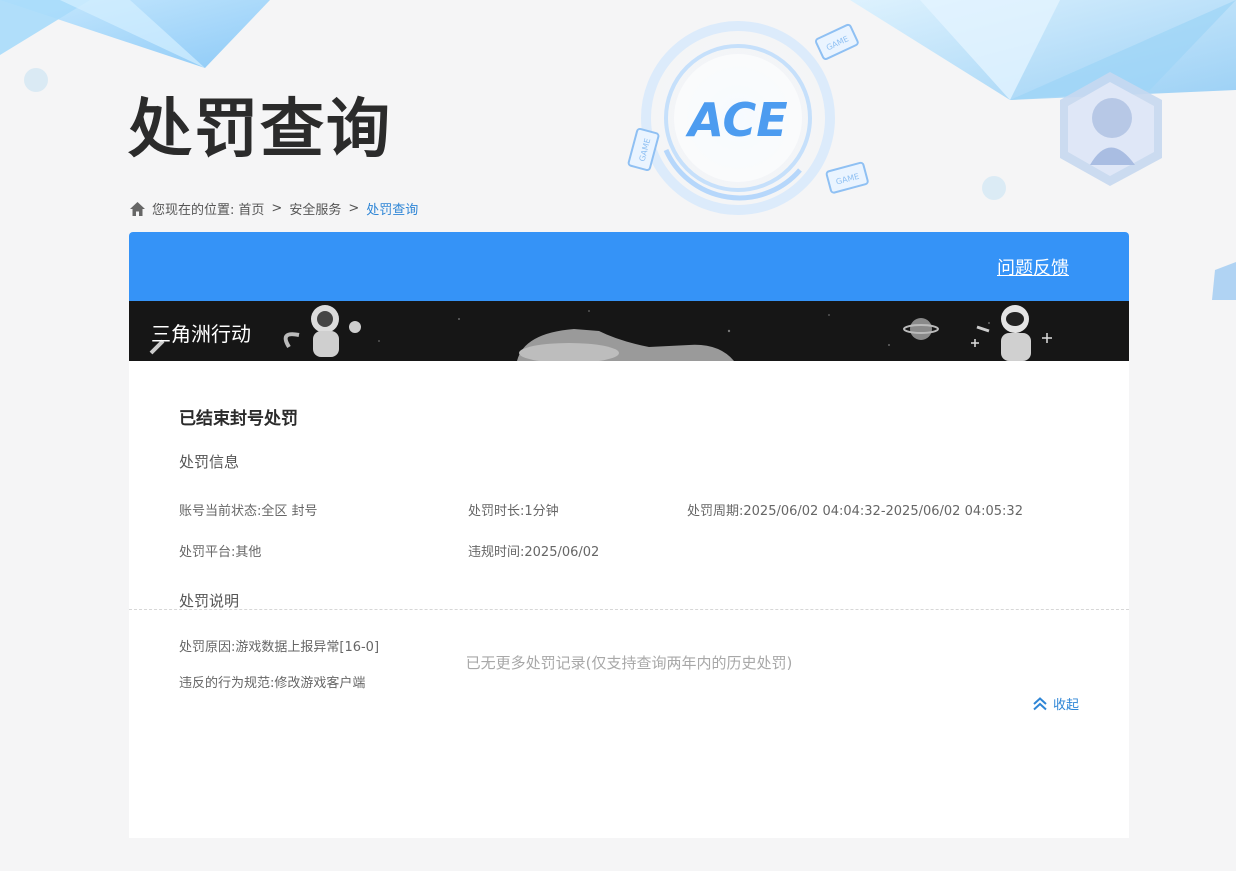 This screenshot has height=871, width=1236. What do you see at coordinates (209, 462) in the screenshot?
I see `info-section-title: 处罚信息` at bounding box center [209, 462].